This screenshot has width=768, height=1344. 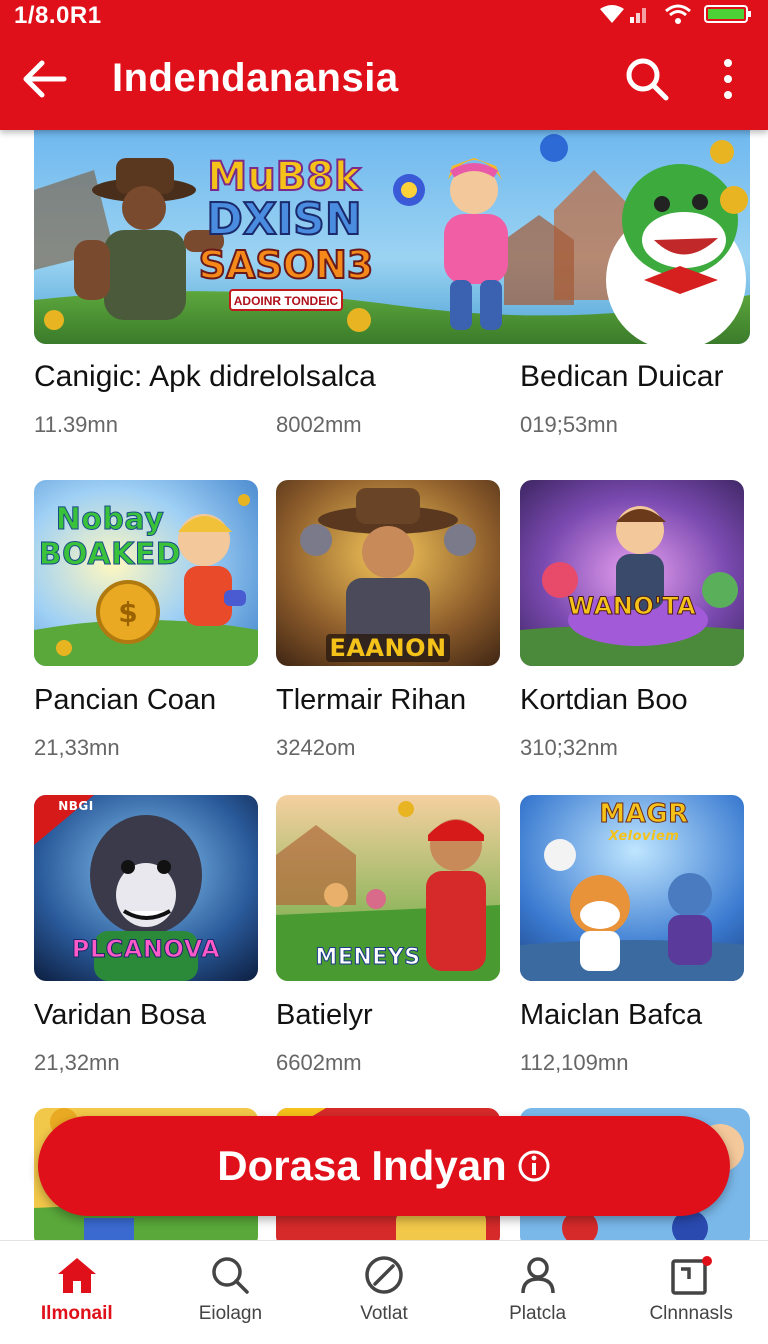 I want to click on app-header: 1/8.0R1 Indendanansia, so click(x=384, y=65).